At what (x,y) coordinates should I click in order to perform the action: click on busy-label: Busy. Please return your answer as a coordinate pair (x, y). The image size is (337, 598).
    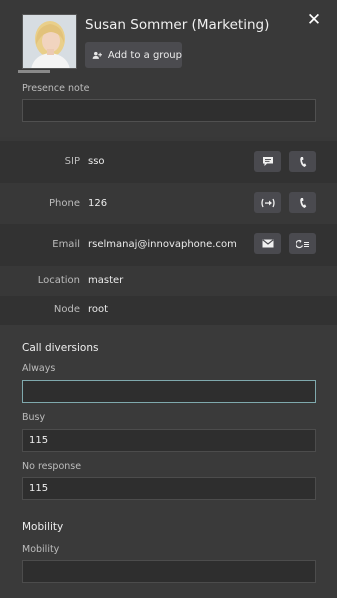
    Looking at the image, I should click on (34, 417).